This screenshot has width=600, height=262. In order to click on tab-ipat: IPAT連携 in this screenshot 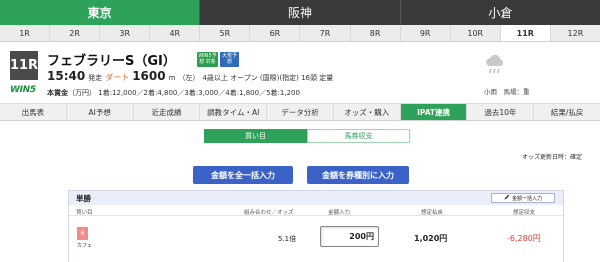, I will do `click(434, 112)`.